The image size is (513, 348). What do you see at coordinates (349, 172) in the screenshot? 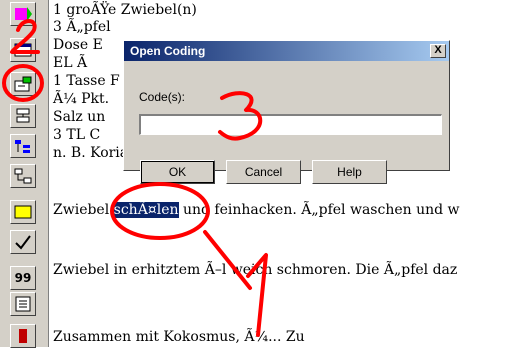
I see `help-button: Help` at bounding box center [349, 172].